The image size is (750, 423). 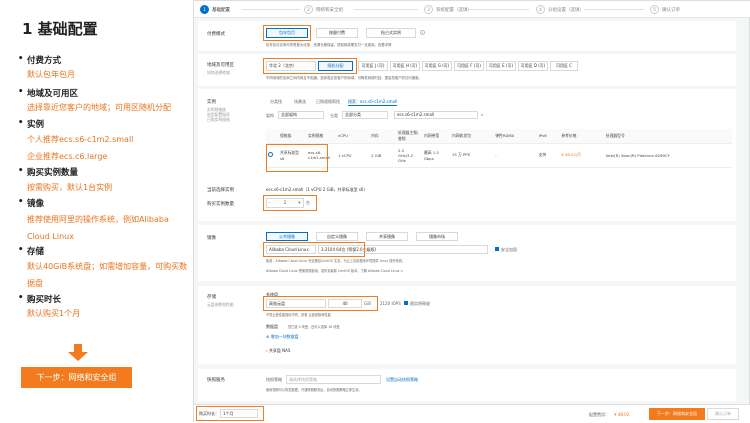 I want to click on item-desc: 默认购买1个月, so click(x=54, y=313).